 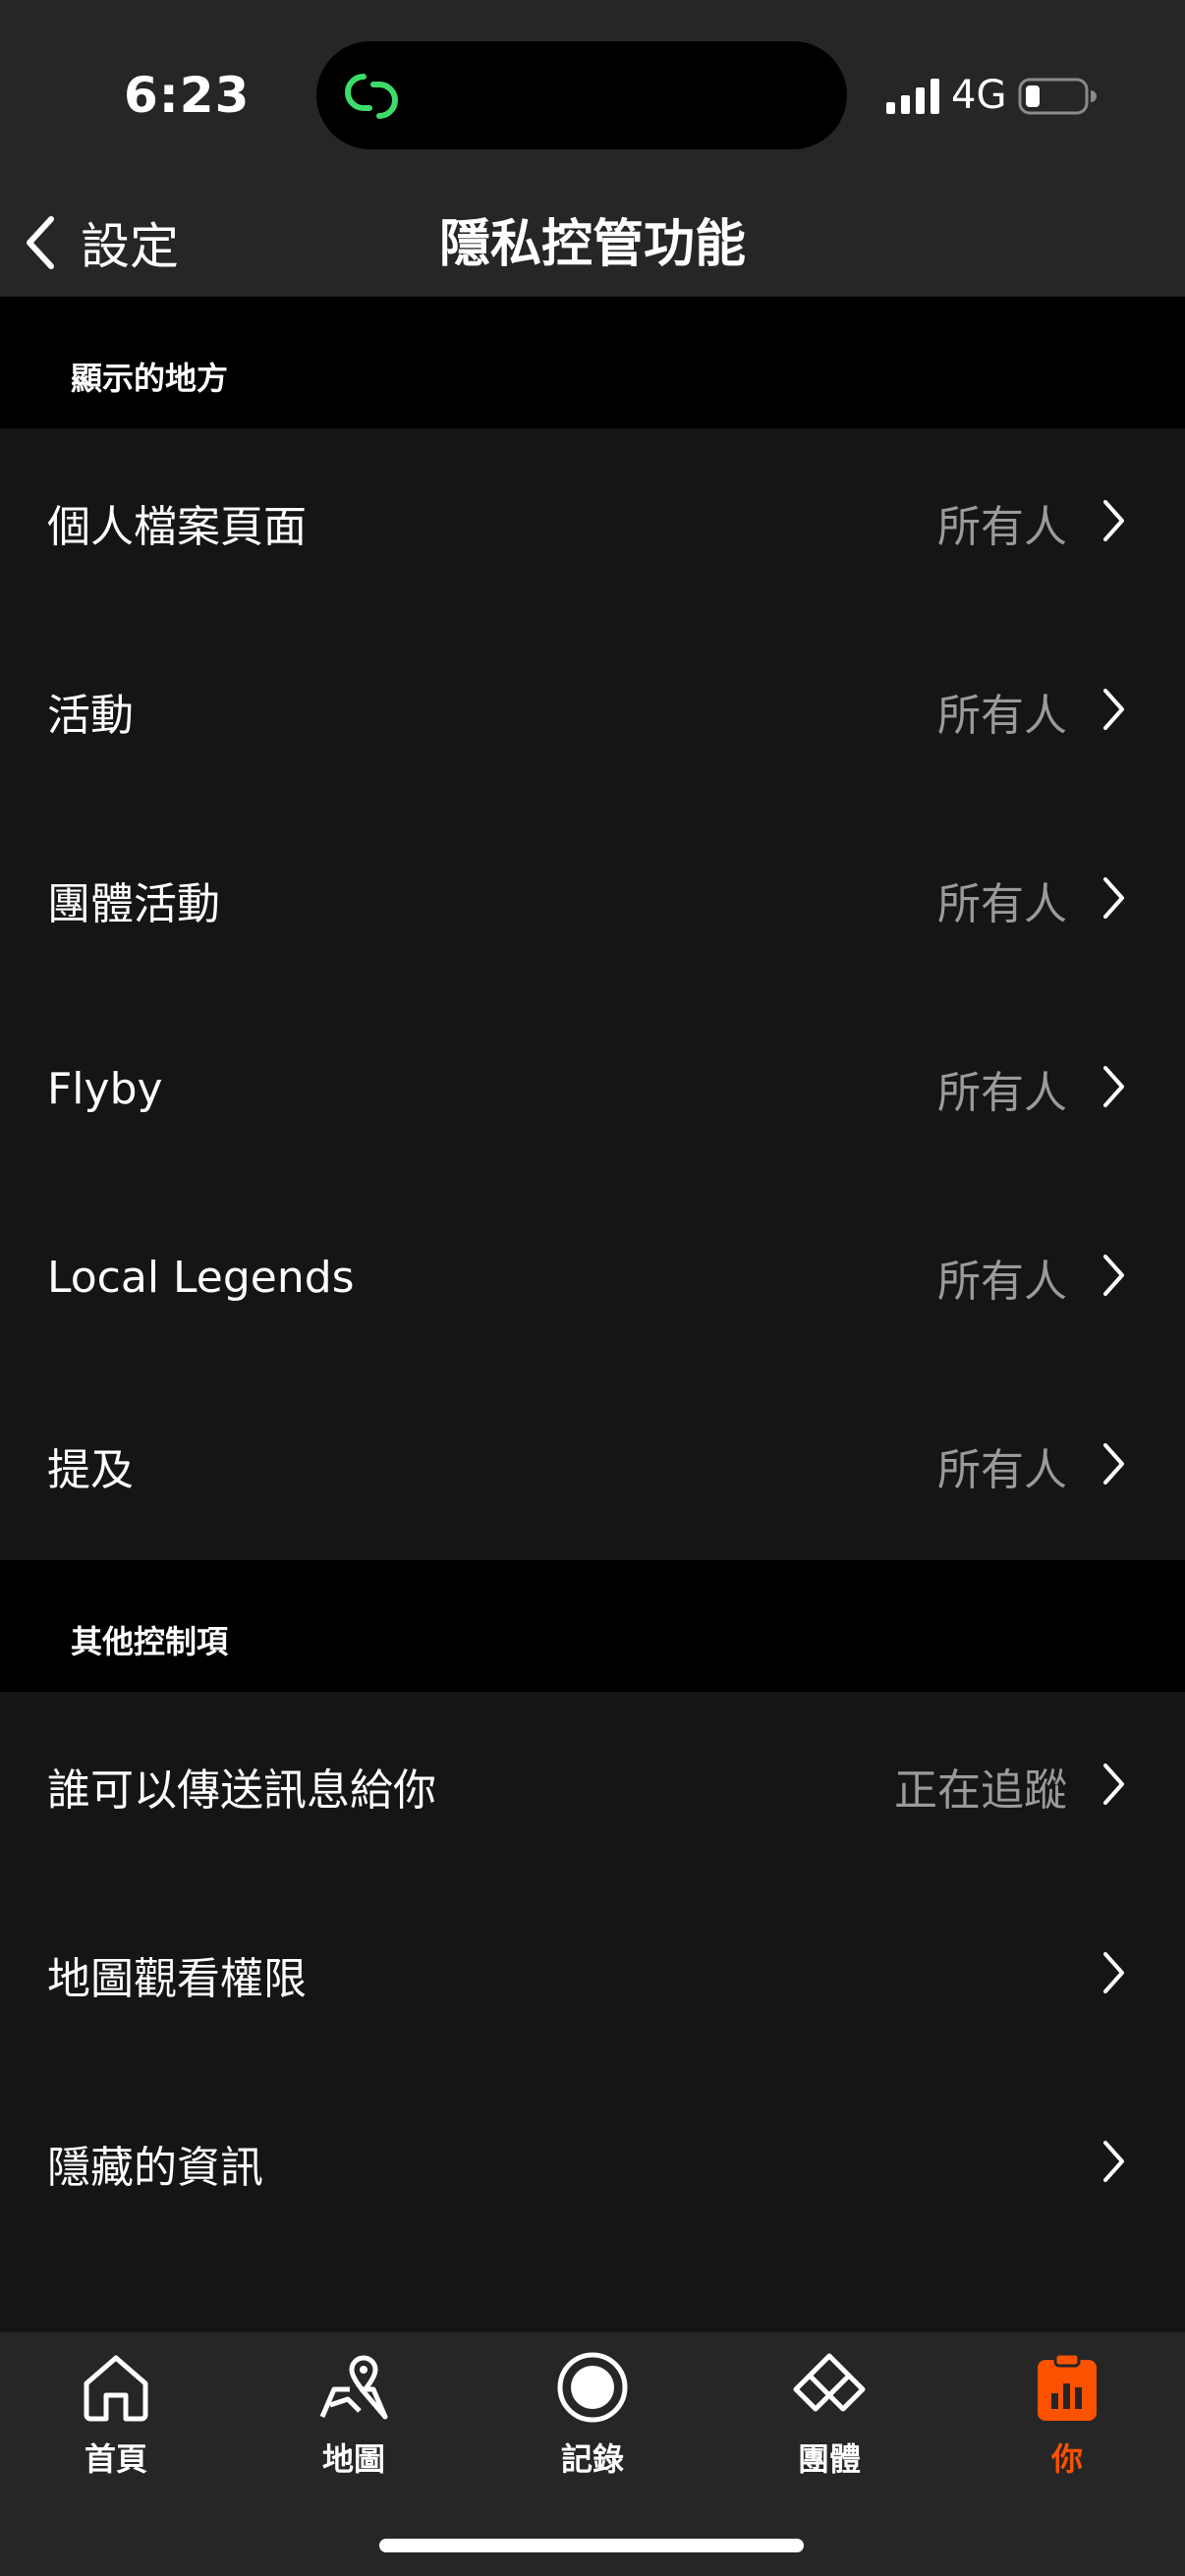 I want to click on tab-label: 記錄, so click(x=592, y=2459).